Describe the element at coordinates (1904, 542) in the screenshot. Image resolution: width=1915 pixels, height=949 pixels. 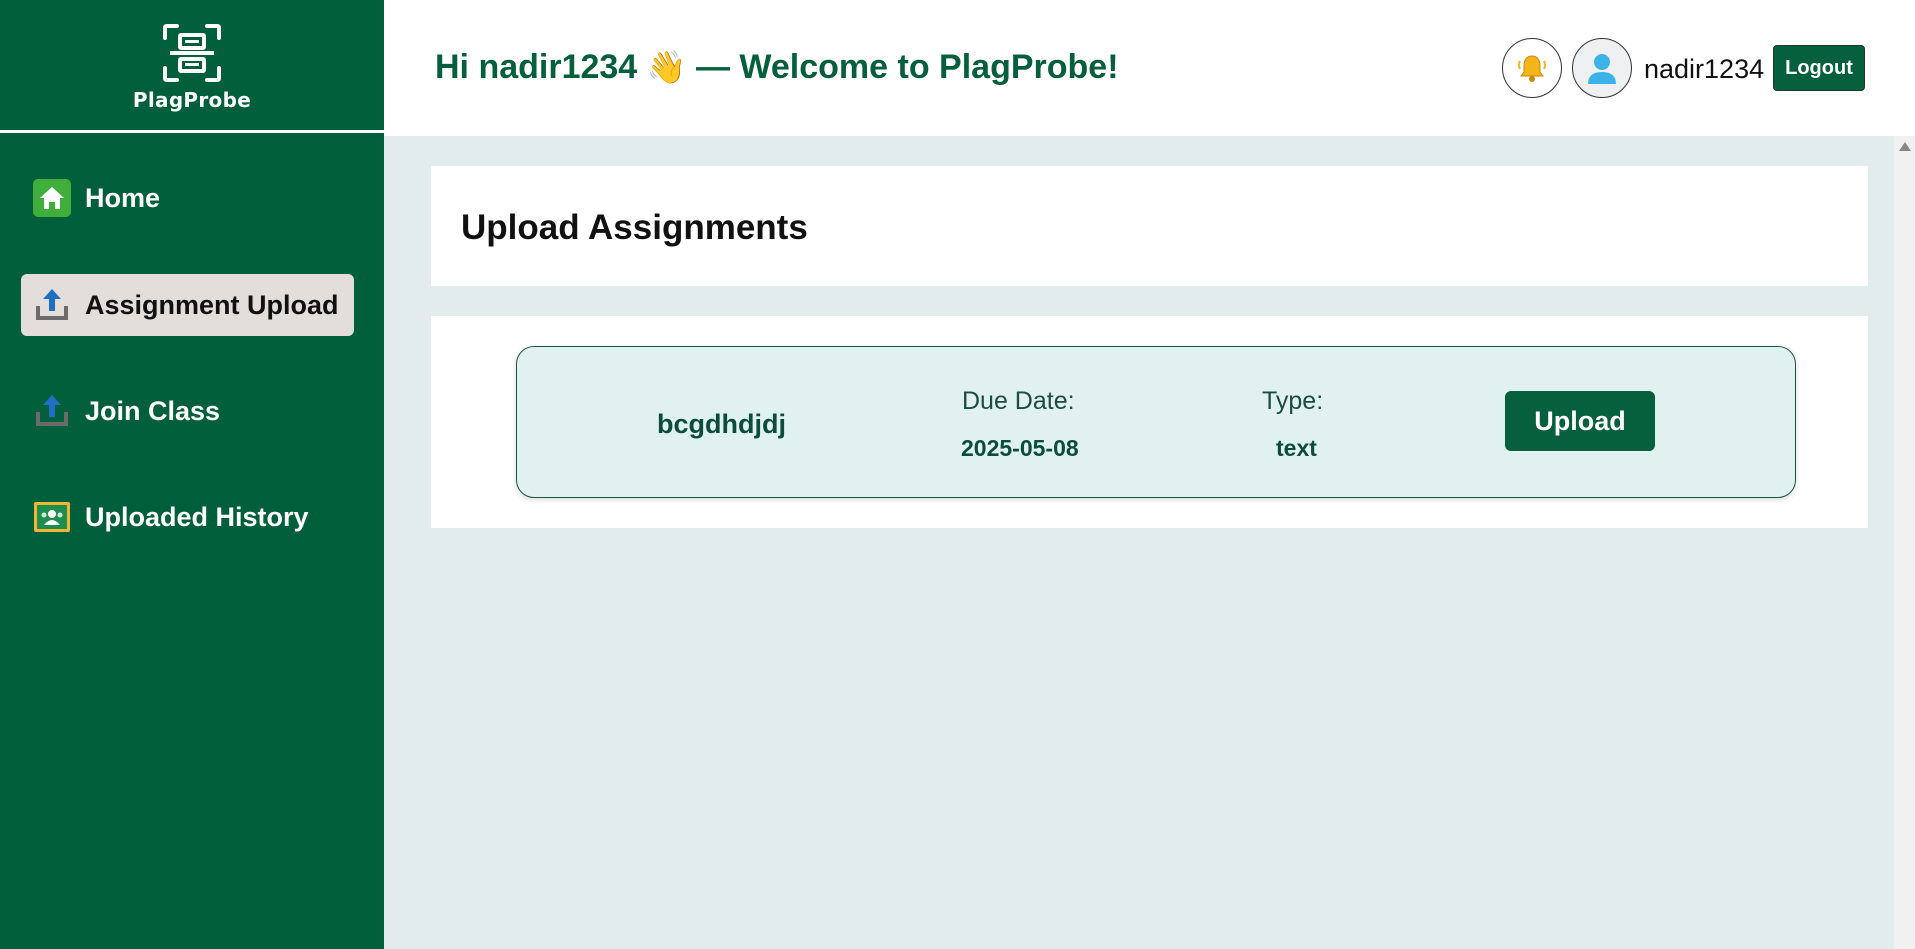
I see `vertical-scrollbar` at that location.